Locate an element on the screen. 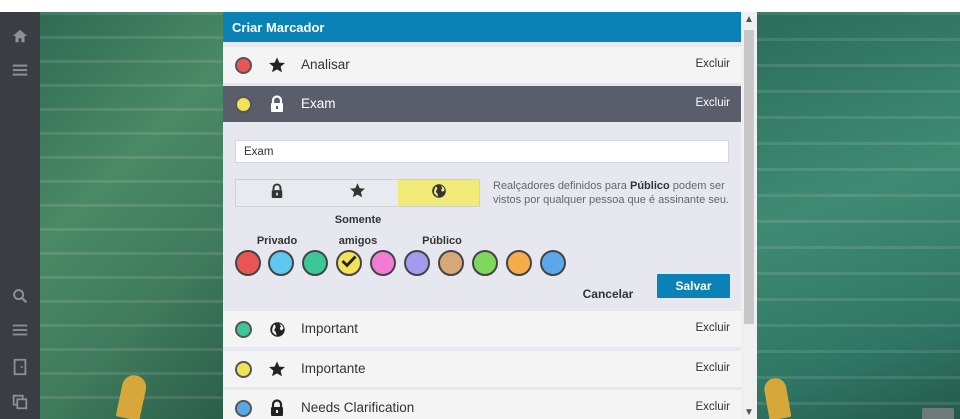 Image resolution: width=960 pixels, height=419 pixels. color-swatch-cyan is located at coordinates (281, 263).